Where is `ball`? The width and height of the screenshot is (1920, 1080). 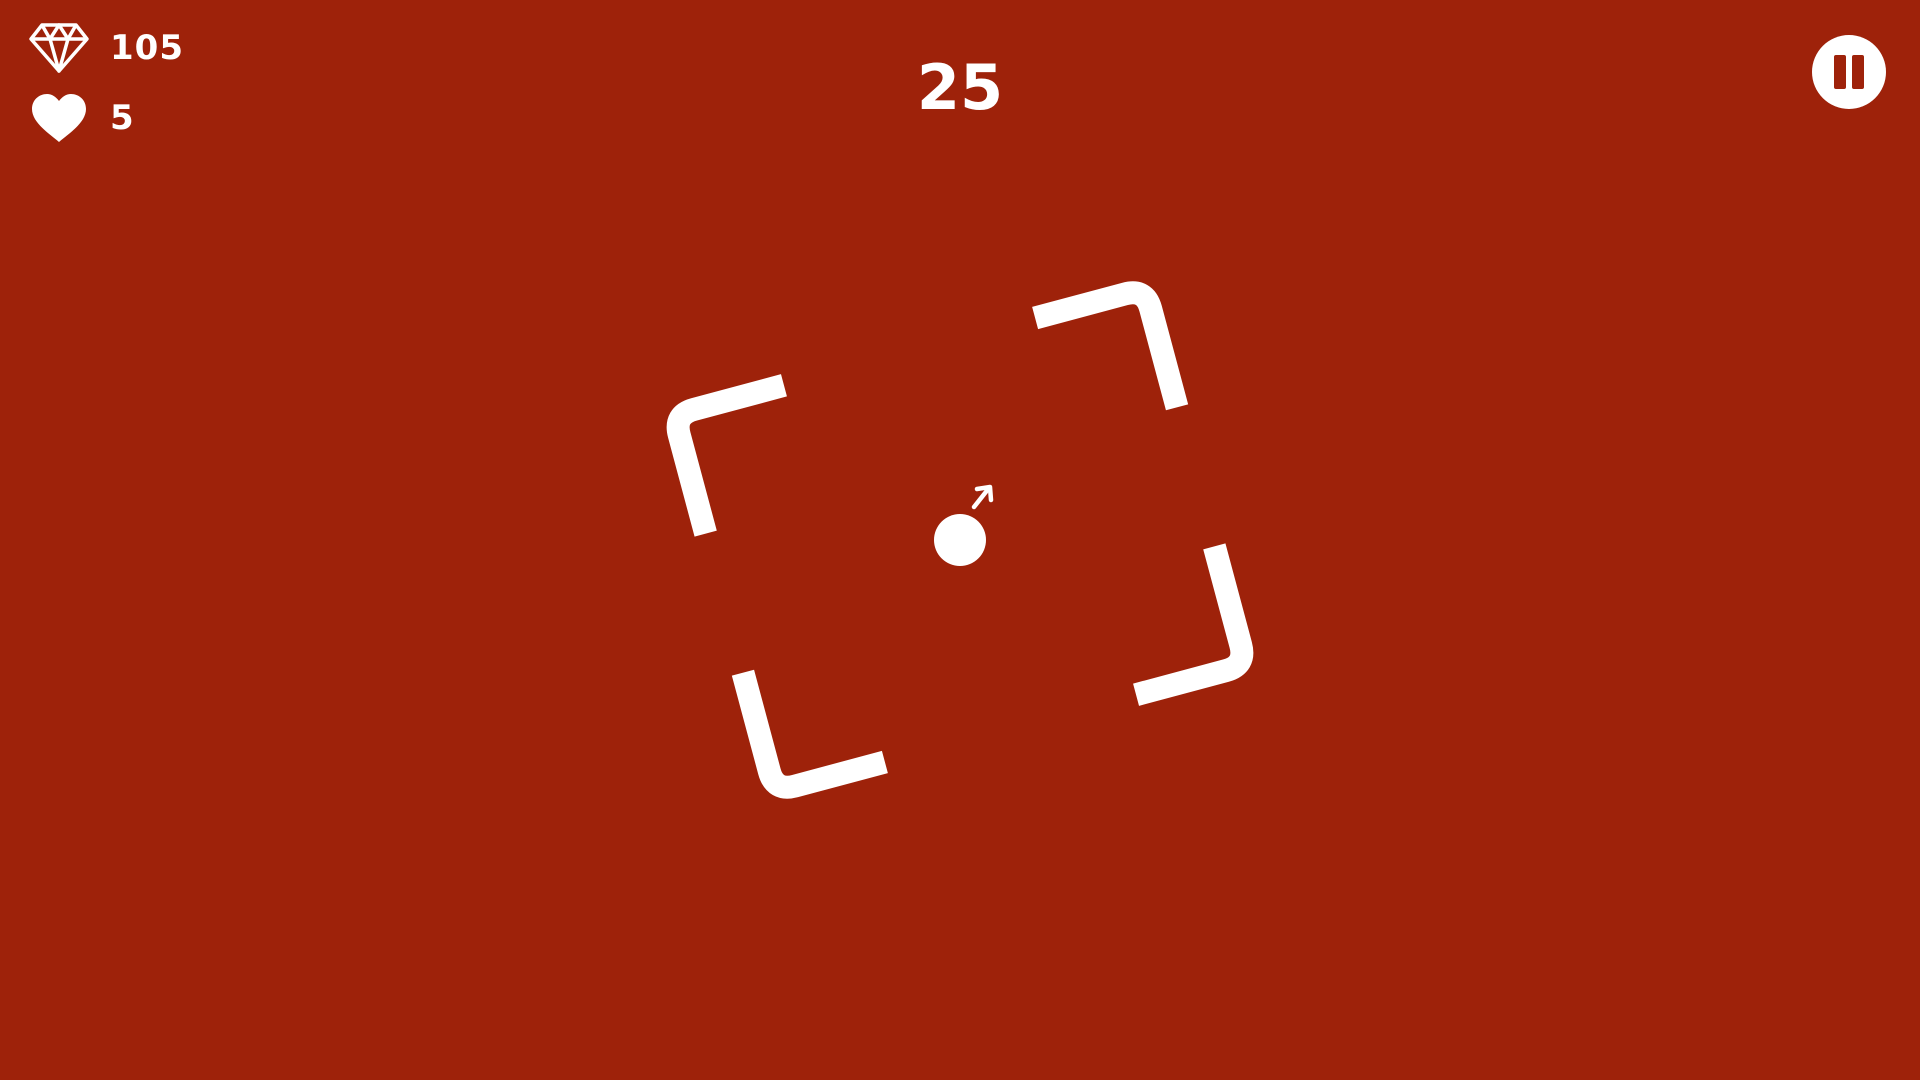 ball is located at coordinates (960, 540).